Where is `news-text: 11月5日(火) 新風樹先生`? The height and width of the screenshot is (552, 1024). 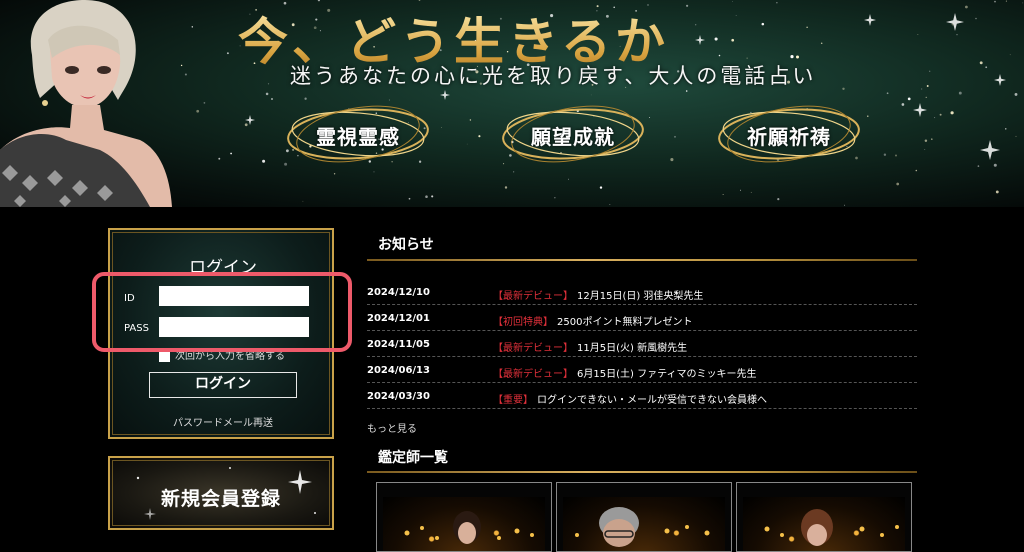 news-text: 11月5日(火) 新風樹先生 is located at coordinates (632, 348).